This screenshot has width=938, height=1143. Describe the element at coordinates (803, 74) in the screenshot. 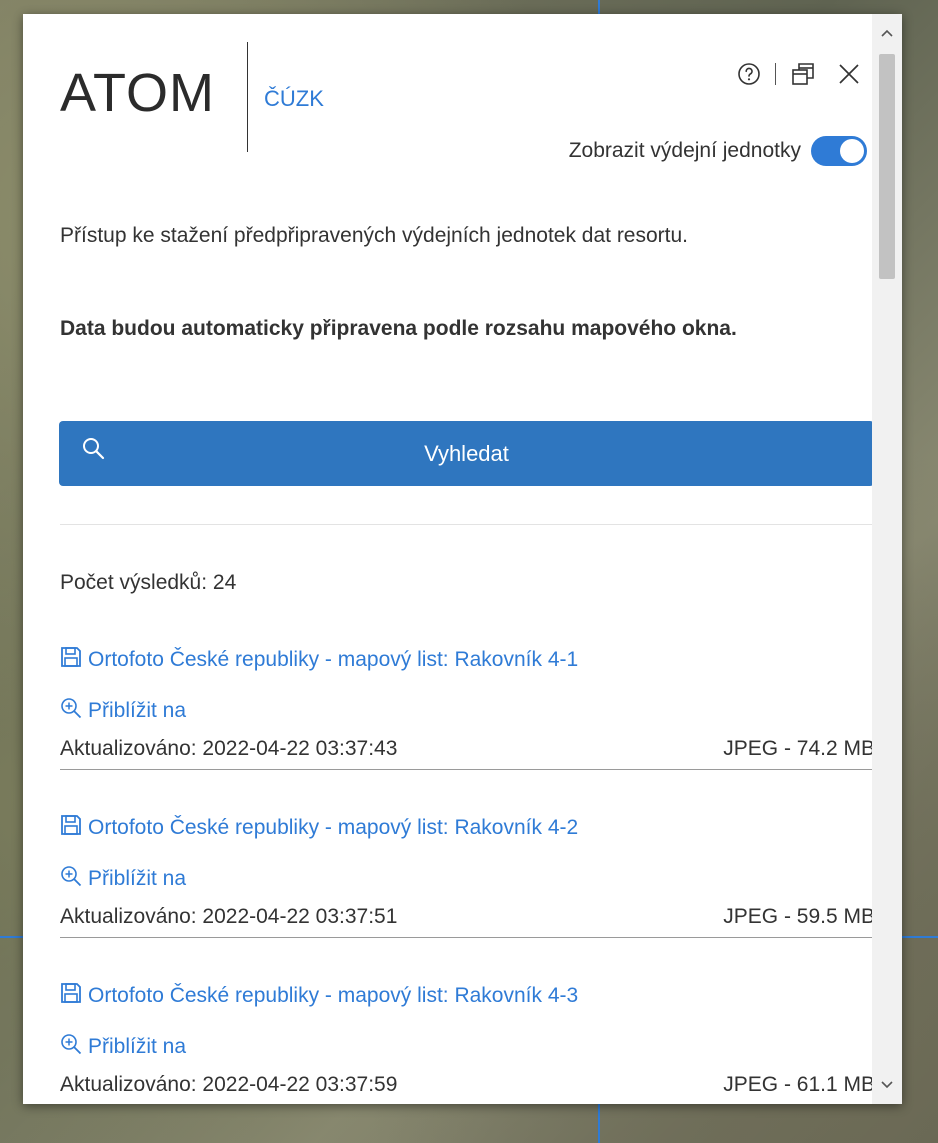

I see `restore-window-icon` at that location.